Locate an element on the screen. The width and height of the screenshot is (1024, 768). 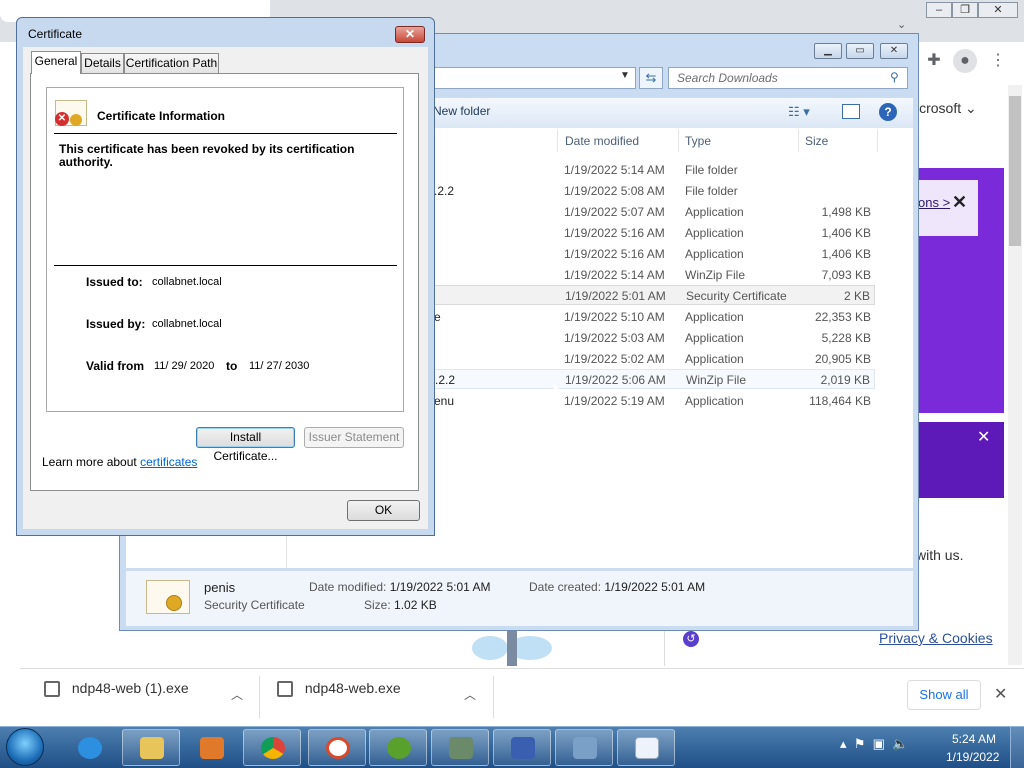
column-date-modified: Date modified is located at coordinates (602, 141).